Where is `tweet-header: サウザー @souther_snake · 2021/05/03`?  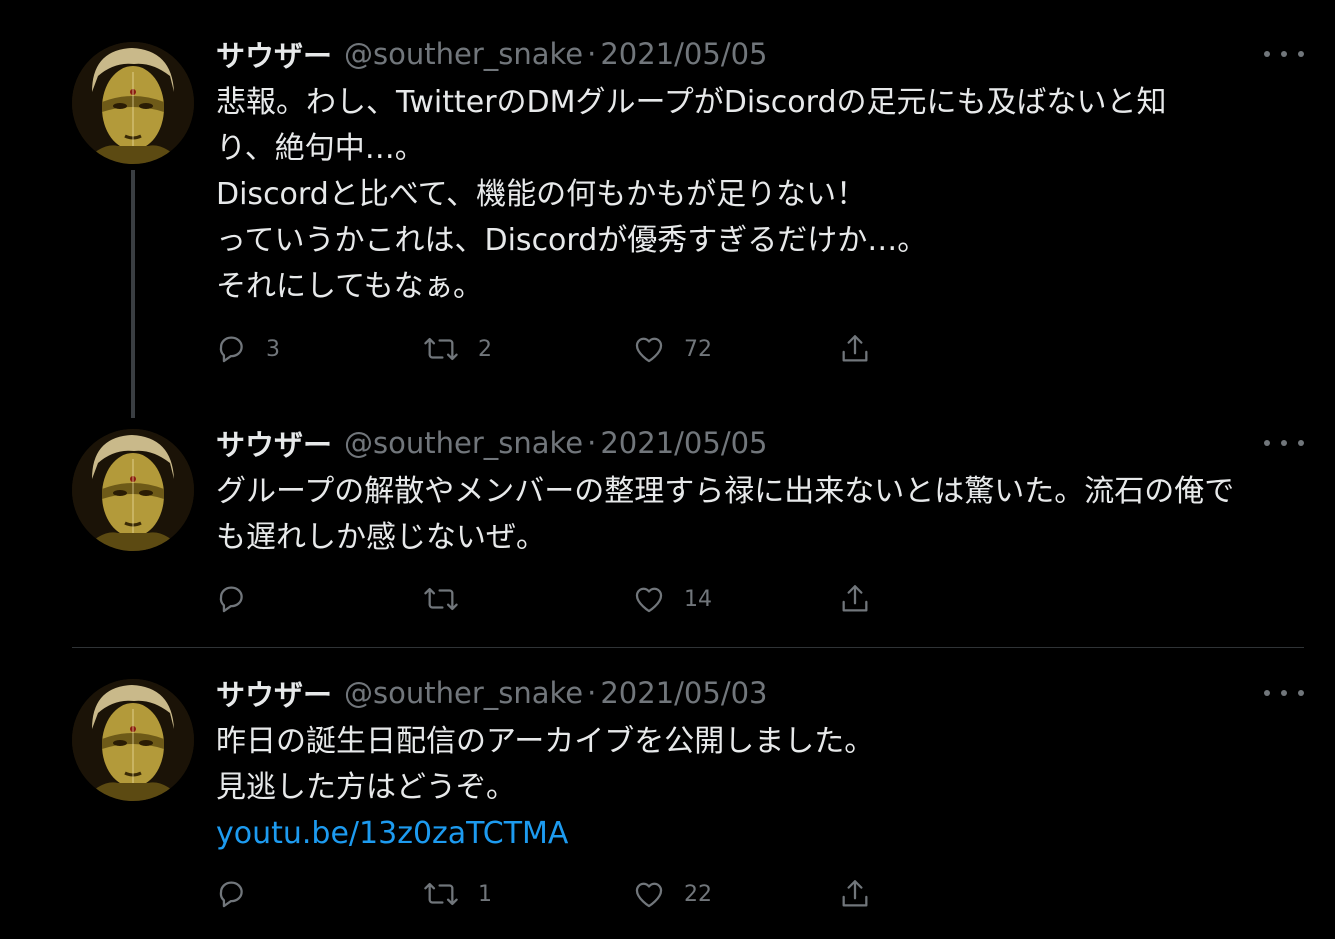
tweet-header: サウザー @souther_snake · 2021/05/03 is located at coordinates (492, 693).